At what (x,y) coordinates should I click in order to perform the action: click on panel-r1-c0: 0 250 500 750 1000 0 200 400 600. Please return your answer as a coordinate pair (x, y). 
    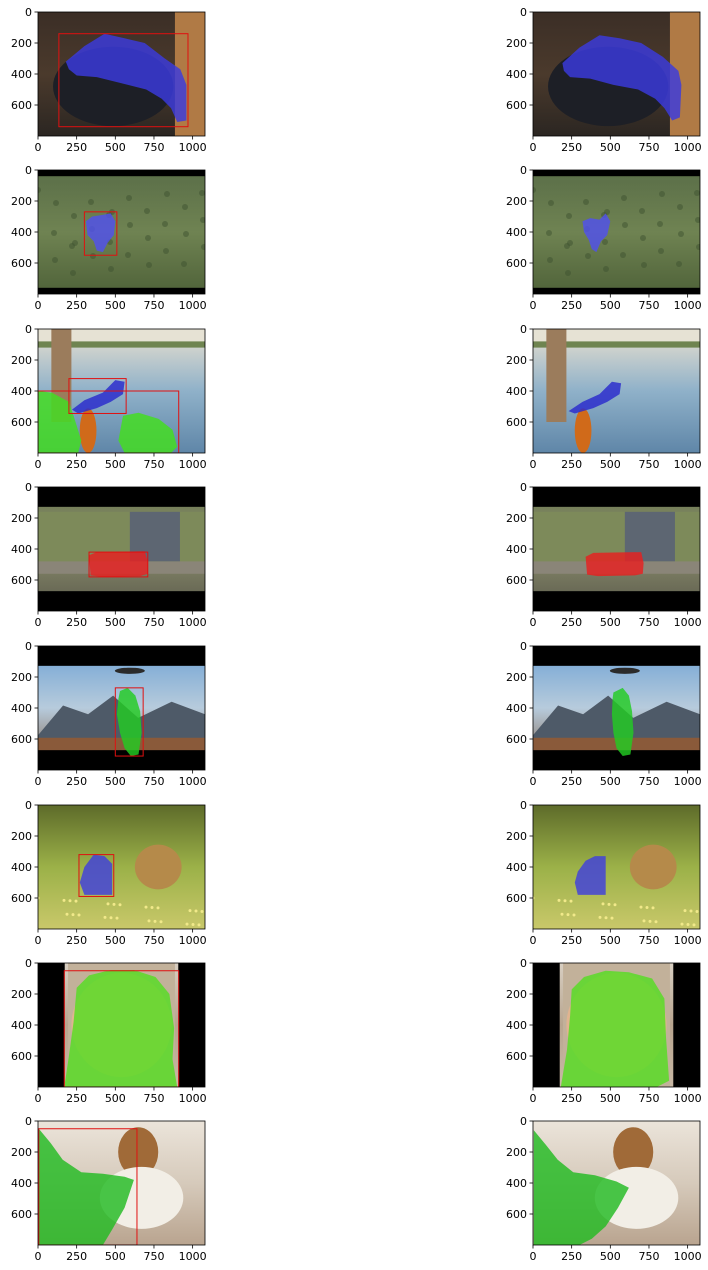
    Looking at the image, I should click on (109, 238).